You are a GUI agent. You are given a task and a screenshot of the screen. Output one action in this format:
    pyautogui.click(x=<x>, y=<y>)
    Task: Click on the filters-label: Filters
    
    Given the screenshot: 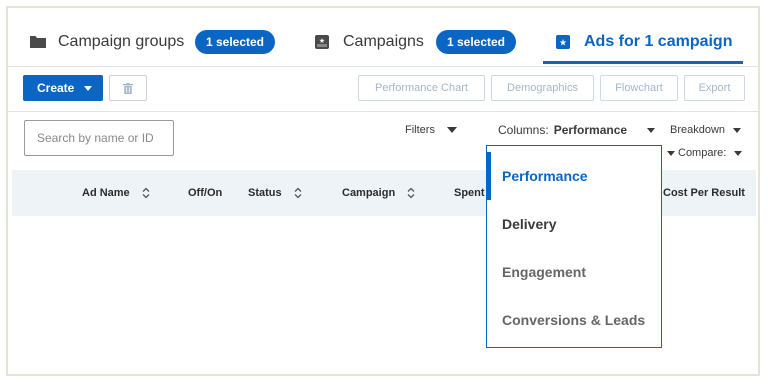 What is the action you would take?
    pyautogui.click(x=420, y=130)
    